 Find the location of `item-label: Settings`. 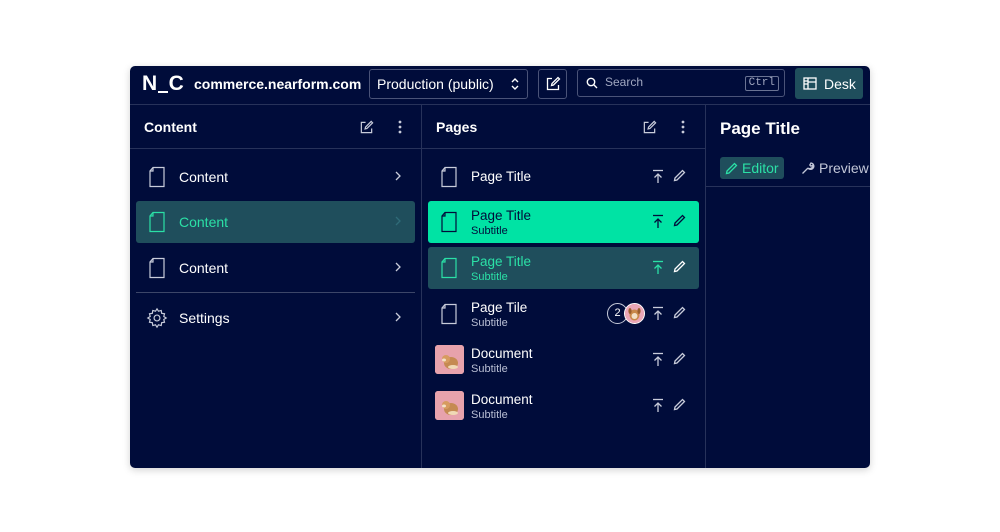

item-label: Settings is located at coordinates (204, 318).